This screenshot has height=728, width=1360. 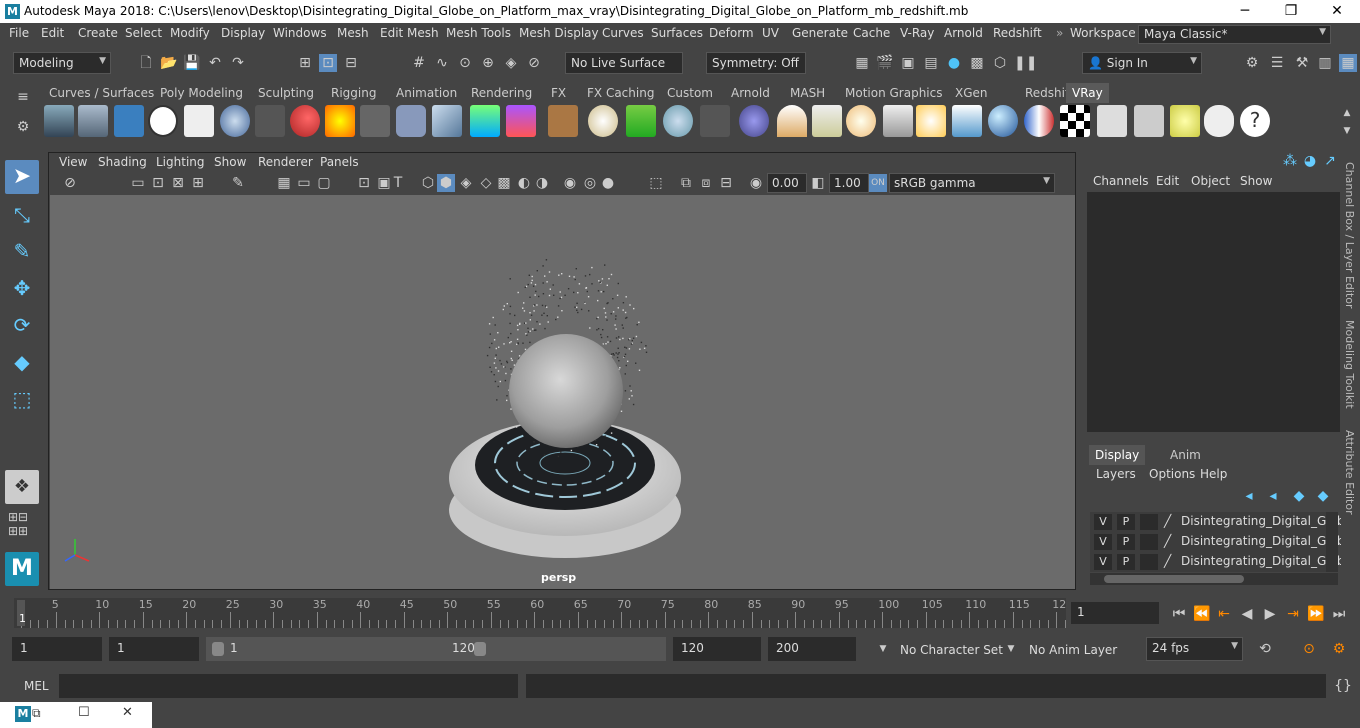 What do you see at coordinates (169, 63) in the screenshot?
I see `open-scene-icon: 📂` at bounding box center [169, 63].